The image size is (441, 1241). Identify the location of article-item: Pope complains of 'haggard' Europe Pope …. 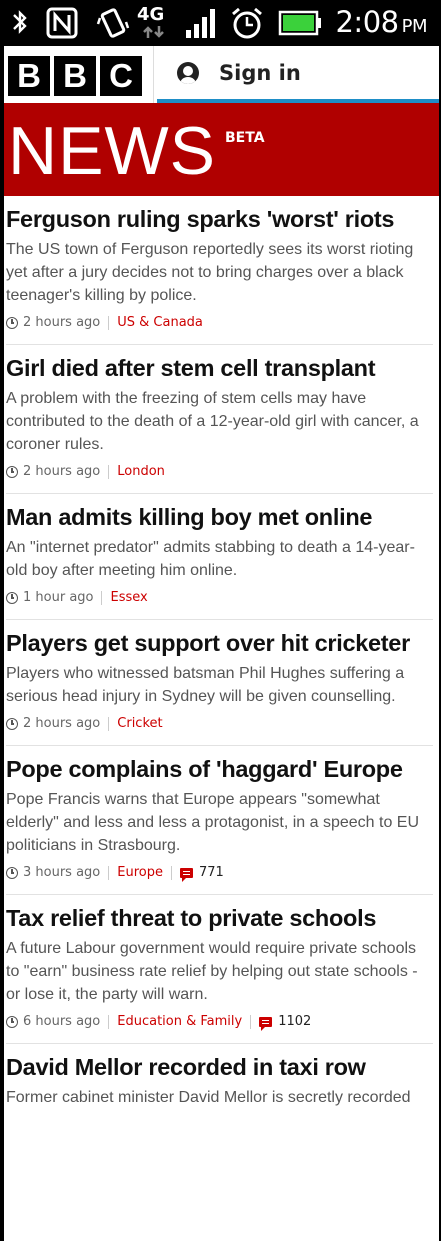
(219, 820).